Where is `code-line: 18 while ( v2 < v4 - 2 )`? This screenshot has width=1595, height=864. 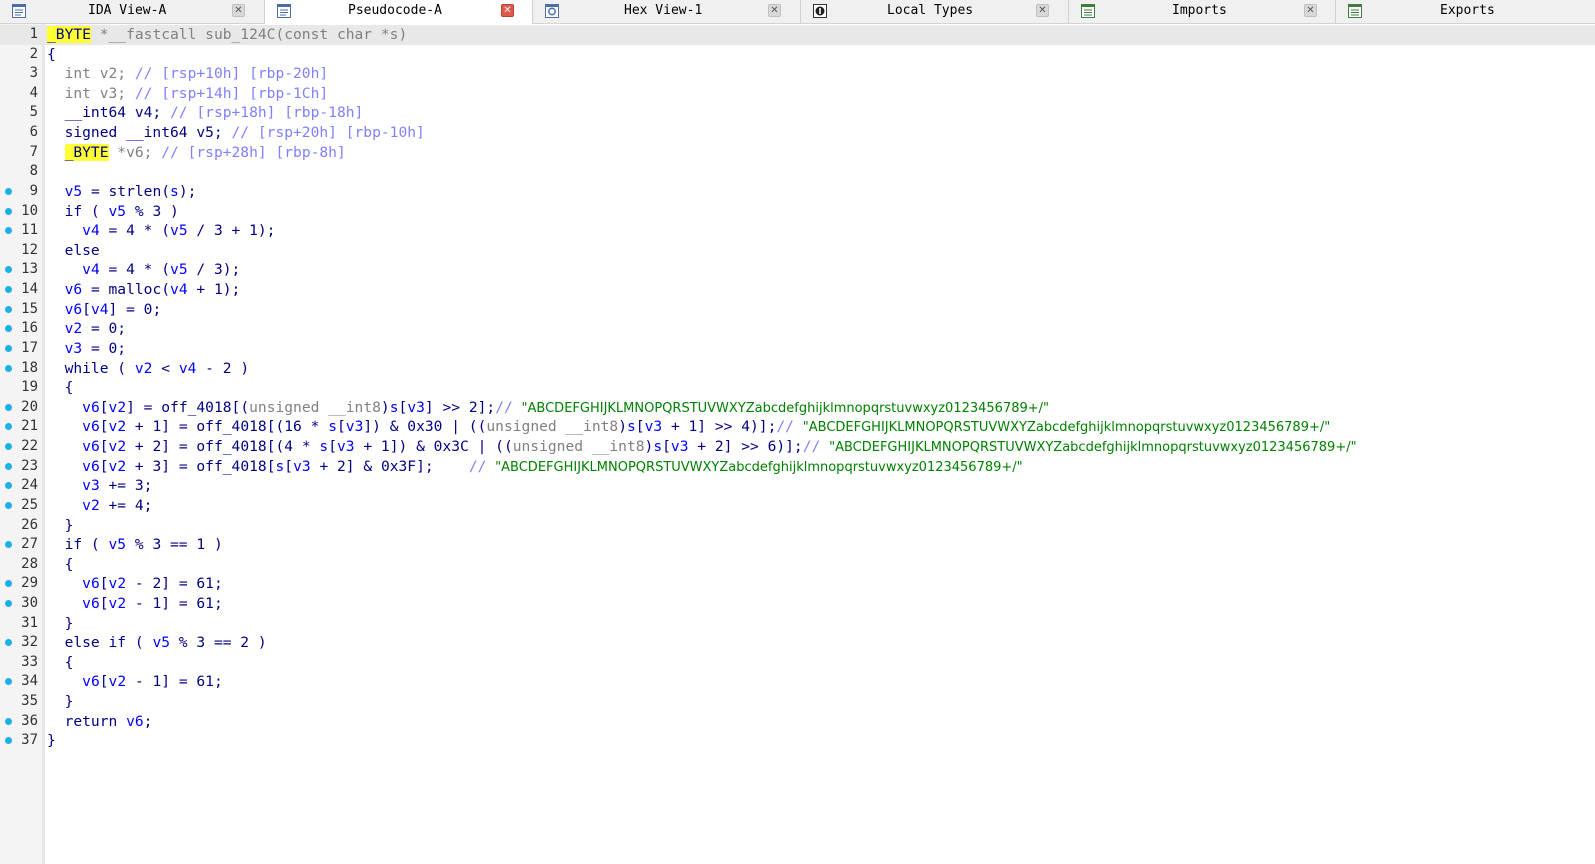
code-line: 18 while ( v2 < v4 - 2 ) is located at coordinates (797, 369).